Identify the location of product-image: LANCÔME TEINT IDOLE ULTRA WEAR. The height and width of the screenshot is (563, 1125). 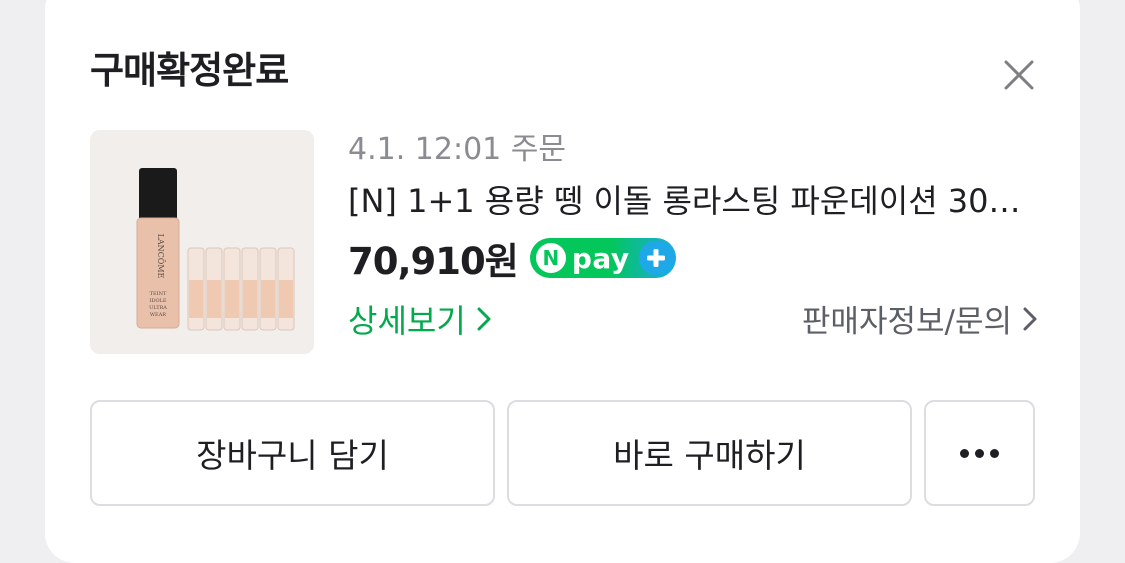
(202, 242).